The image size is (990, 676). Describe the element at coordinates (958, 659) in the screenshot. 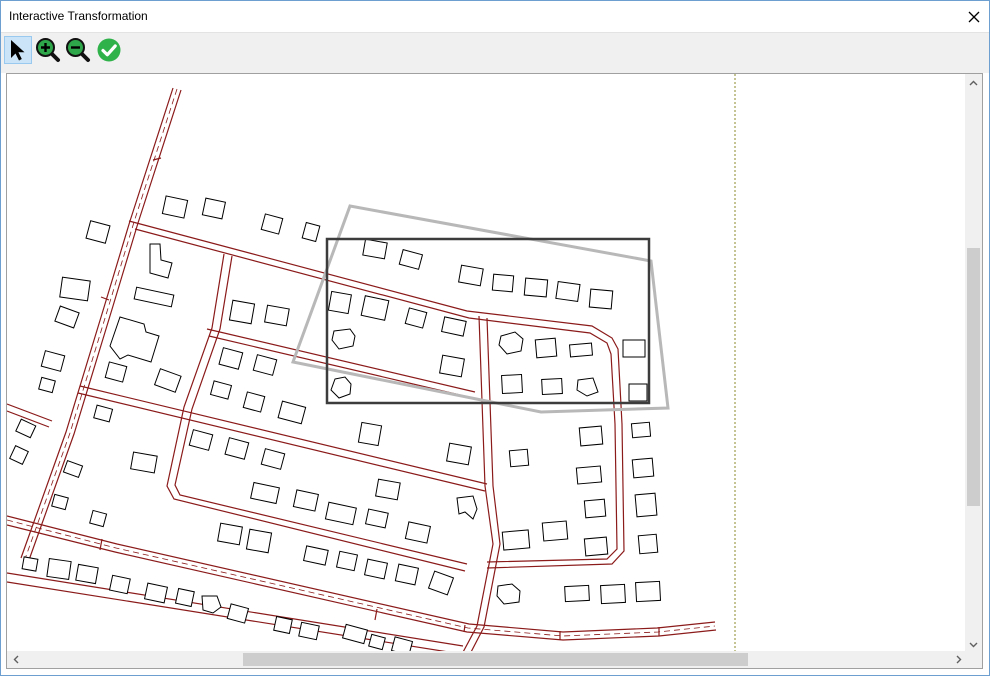

I see `chevron-right-icon` at that location.